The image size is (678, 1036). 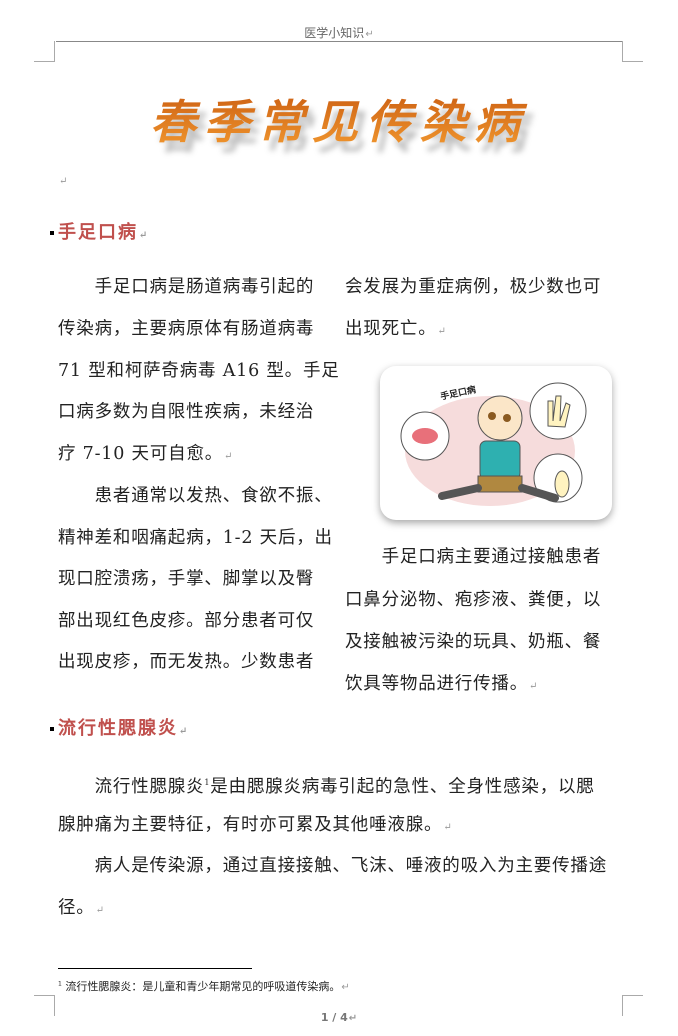 I want to click on paragraph-line: 病人是传染源，通过直接接触、飞沫、唾液的吸入为主要传播途, so click(x=332, y=866).